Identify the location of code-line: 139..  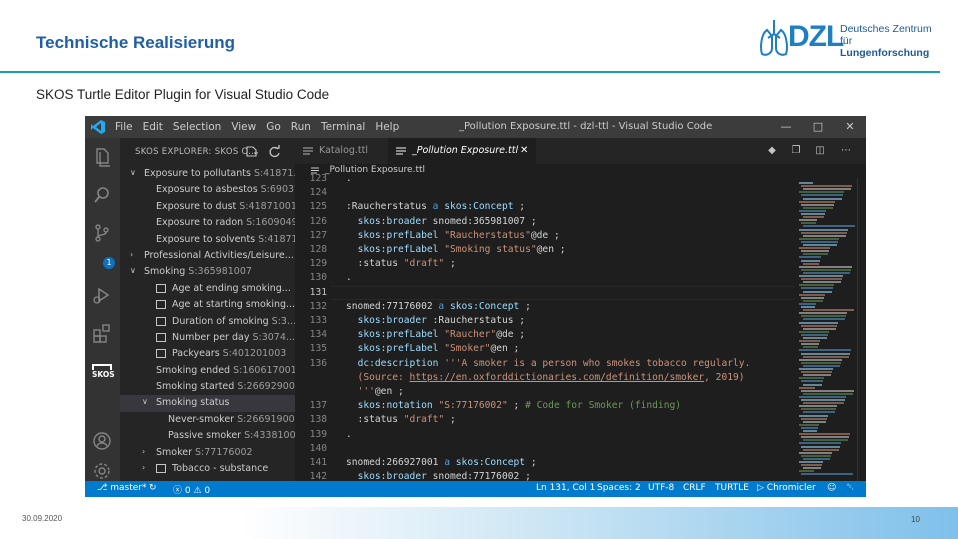
(545, 435).